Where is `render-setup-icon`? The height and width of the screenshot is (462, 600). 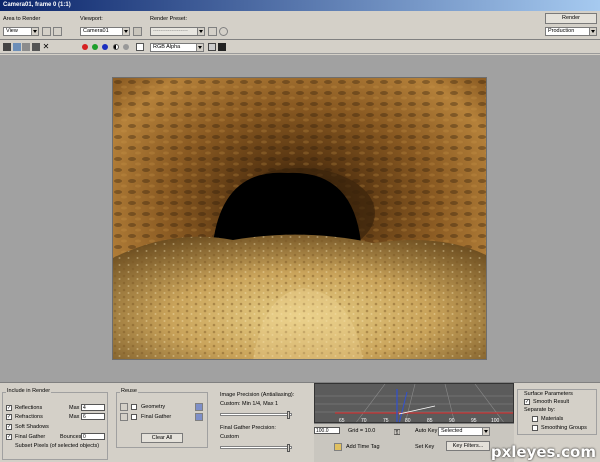
render-setup-icon is located at coordinates (212, 31).